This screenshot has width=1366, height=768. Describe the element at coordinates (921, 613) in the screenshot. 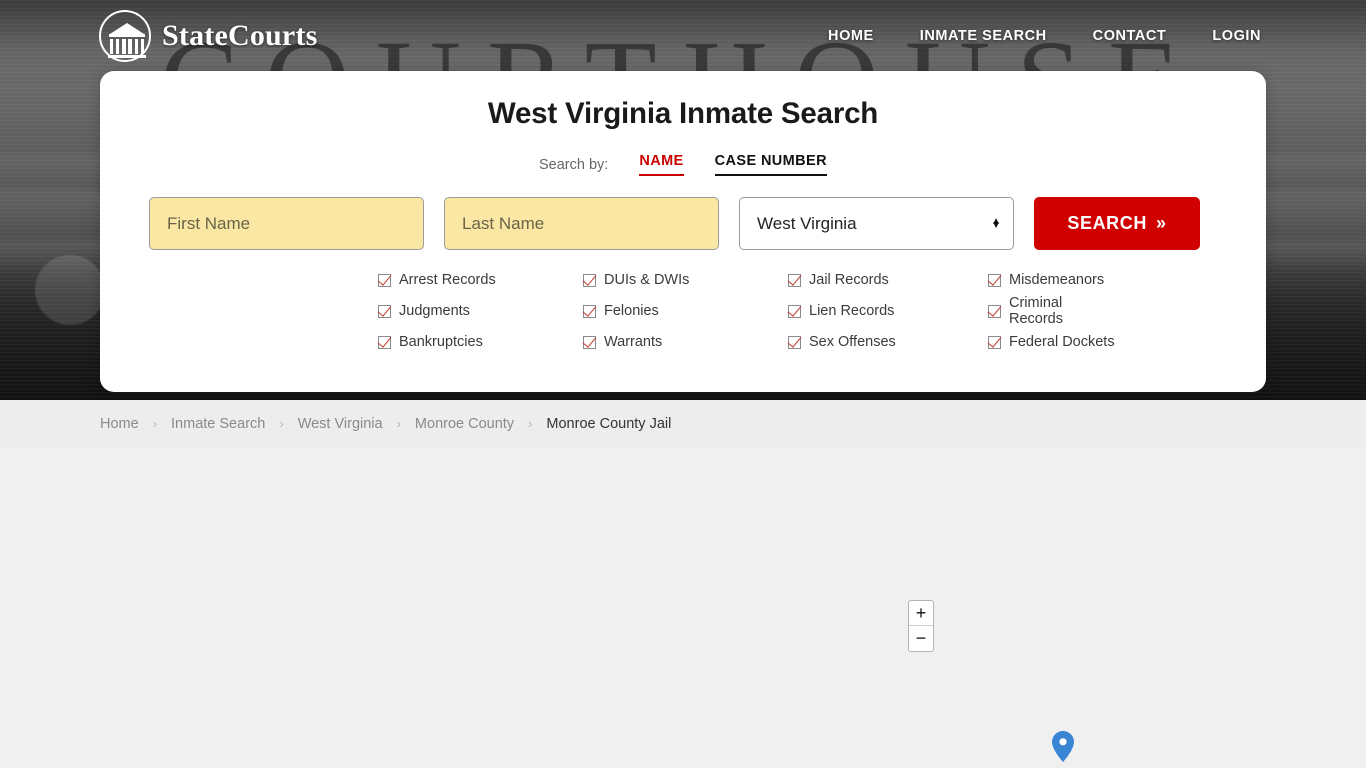

I see `zoom-in-button: +` at that location.